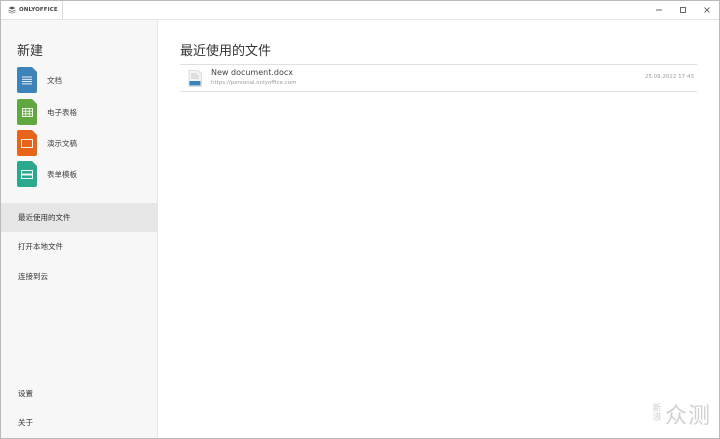 This screenshot has height=439, width=720. I want to click on title-bar: ONLYOFFICE, so click(360, 10).